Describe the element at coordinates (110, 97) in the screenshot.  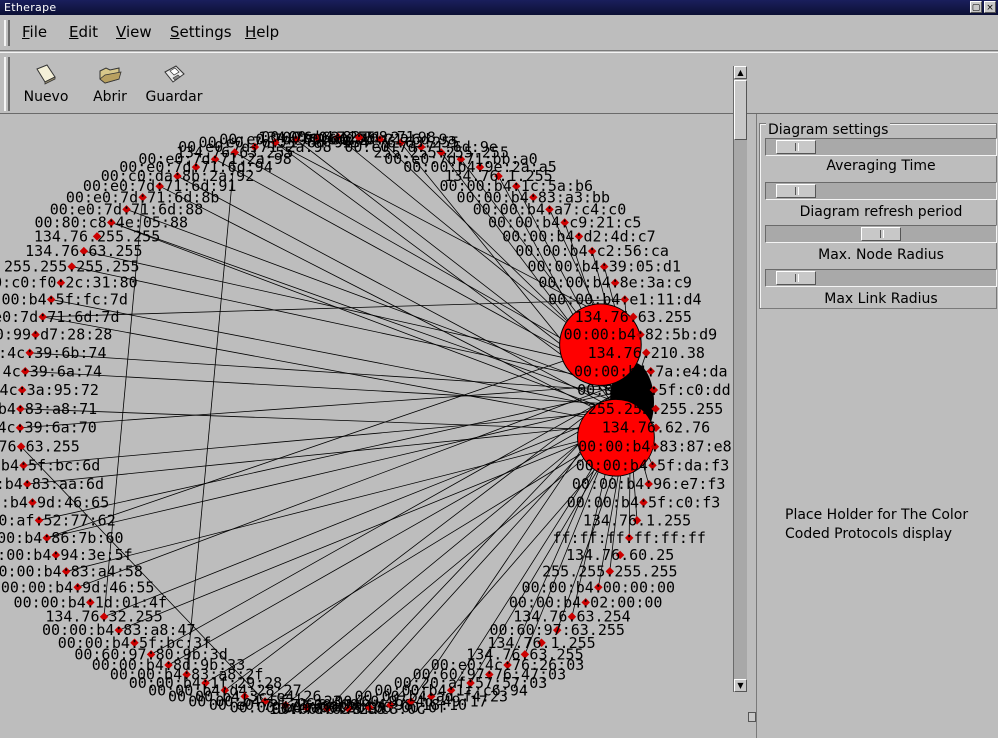
I see `open-label: Abrir` at that location.